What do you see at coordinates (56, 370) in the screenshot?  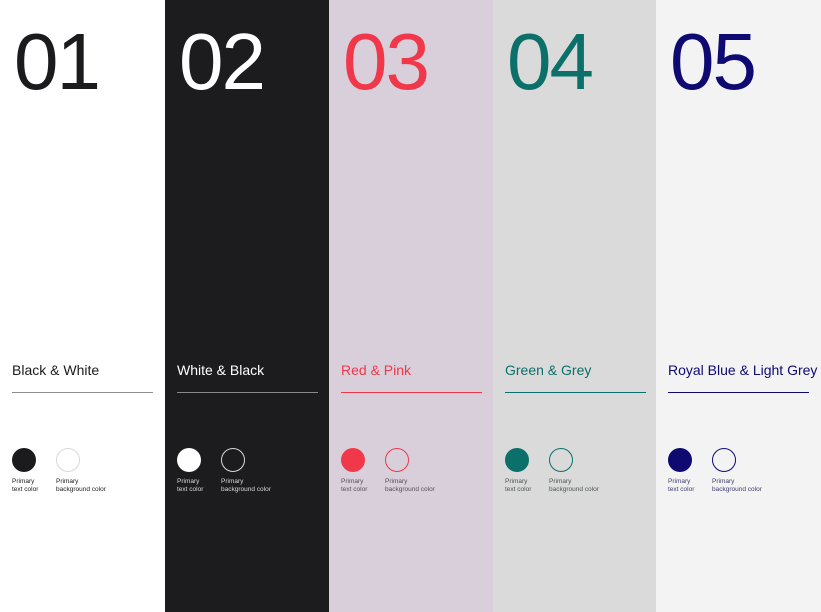 I see `palette-name: Black & White` at bounding box center [56, 370].